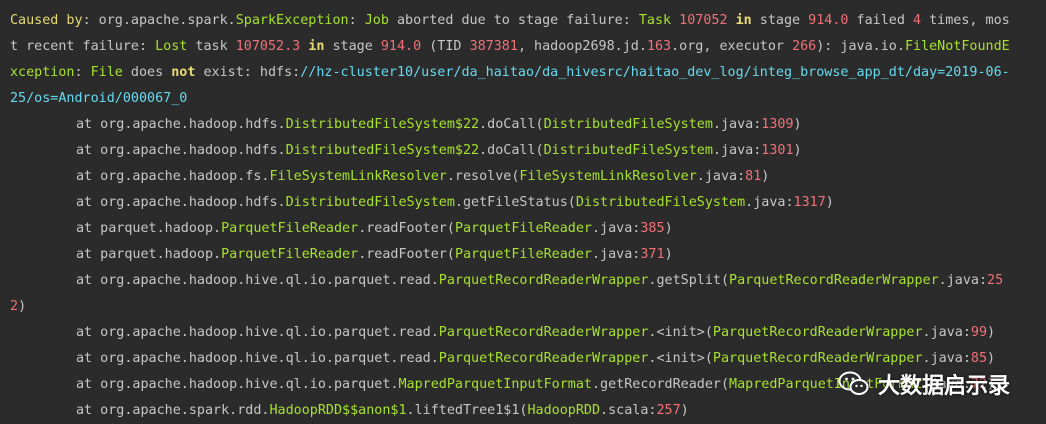 The width and height of the screenshot is (1046, 424). What do you see at coordinates (680, 358) in the screenshot?
I see `log-token: .<init>(` at bounding box center [680, 358].